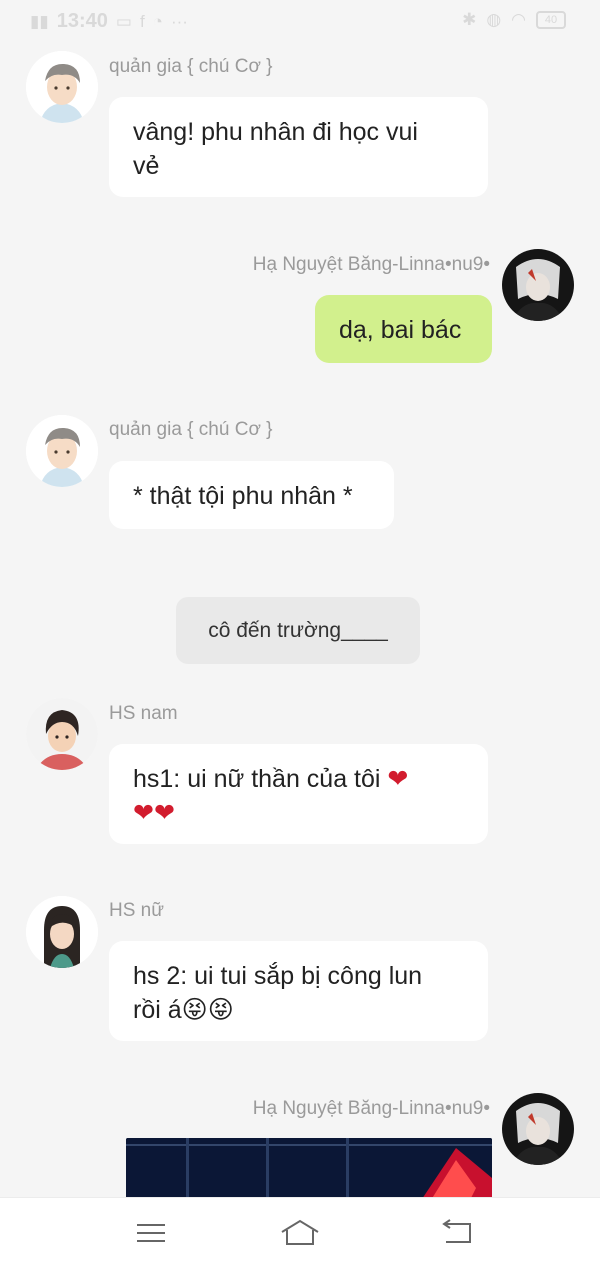 The width and height of the screenshot is (600, 1268). What do you see at coordinates (82, 21) in the screenshot?
I see `status-time: 13:40` at bounding box center [82, 21].